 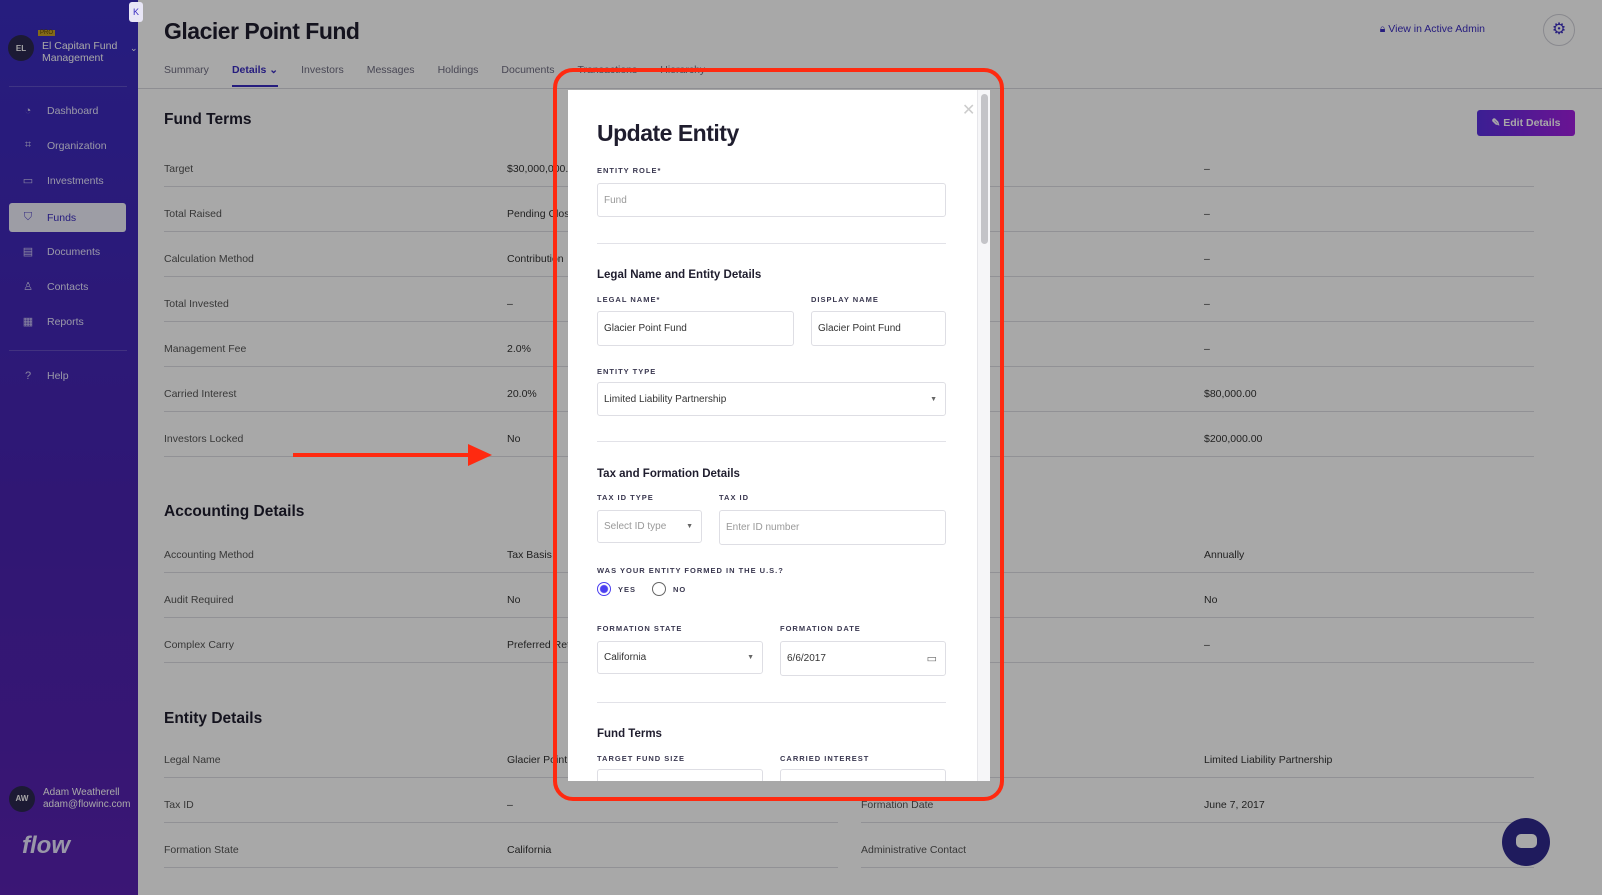 I want to click on collapse-sidebar-button: K, so click(x=136, y=12).